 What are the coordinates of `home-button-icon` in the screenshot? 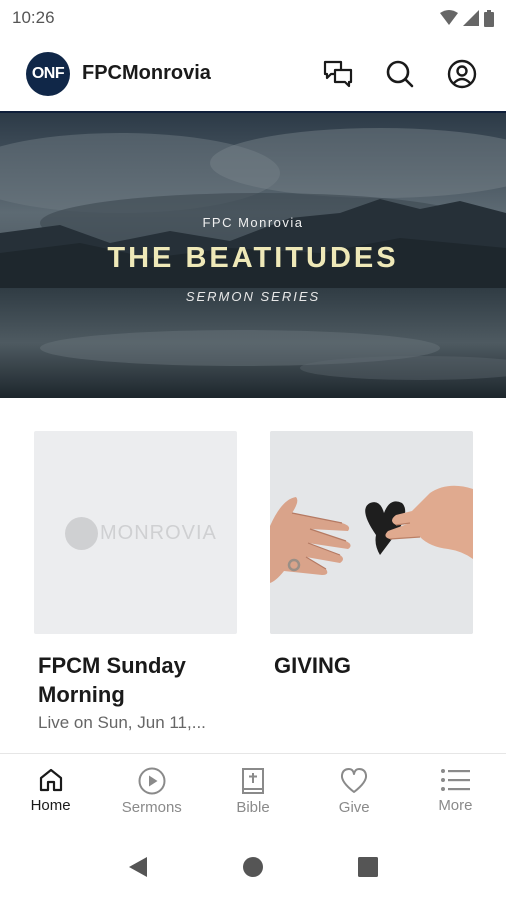 It's located at (253, 867).